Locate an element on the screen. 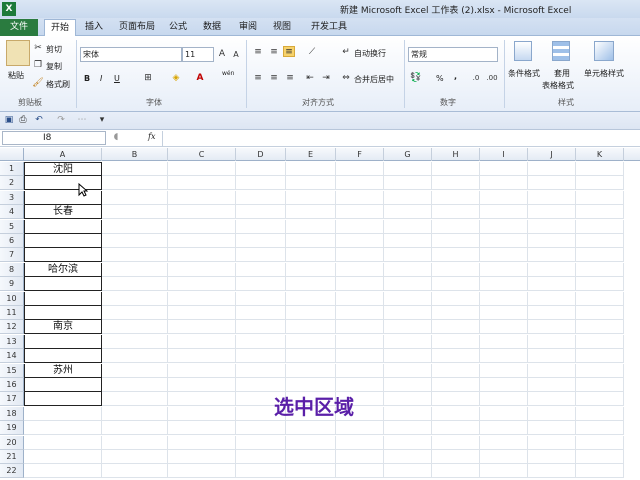 Image resolution: width=640 pixels, height=480 pixels. grow-font-icon: A is located at coordinates (222, 54).